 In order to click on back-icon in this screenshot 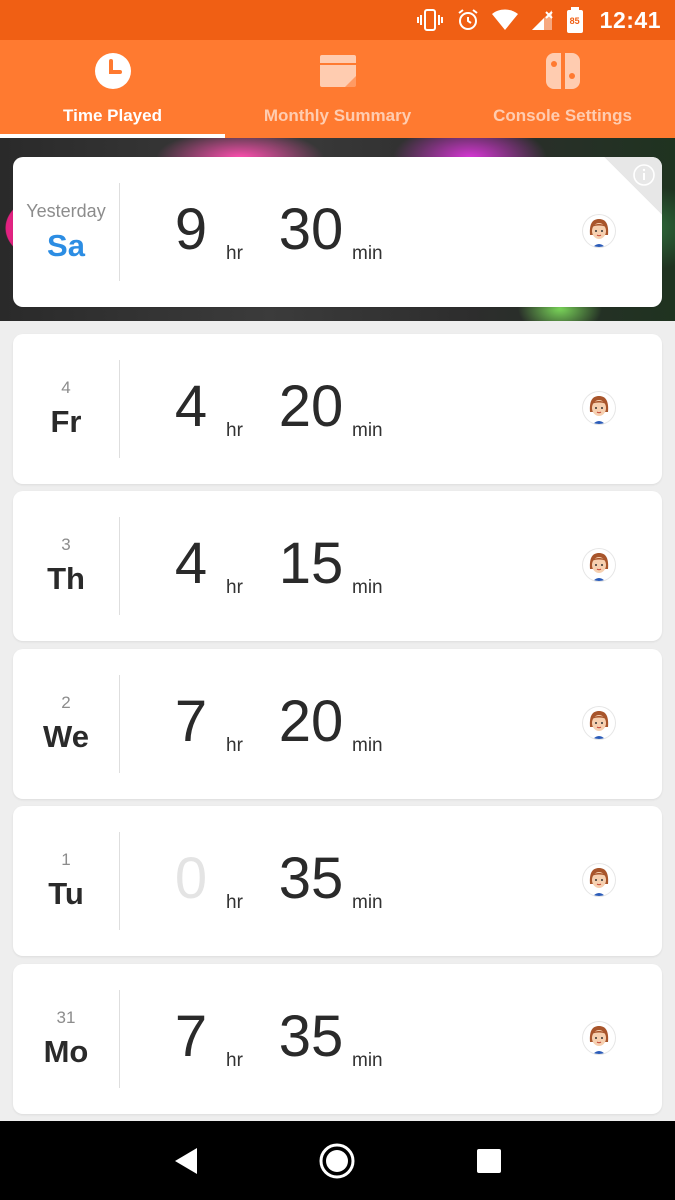, I will do `click(185, 1160)`.